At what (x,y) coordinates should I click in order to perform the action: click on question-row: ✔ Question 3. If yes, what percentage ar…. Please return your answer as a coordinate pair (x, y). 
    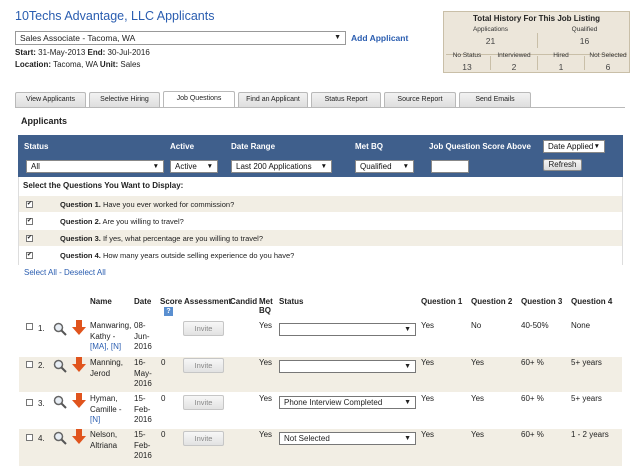
    Looking at the image, I should click on (320, 238).